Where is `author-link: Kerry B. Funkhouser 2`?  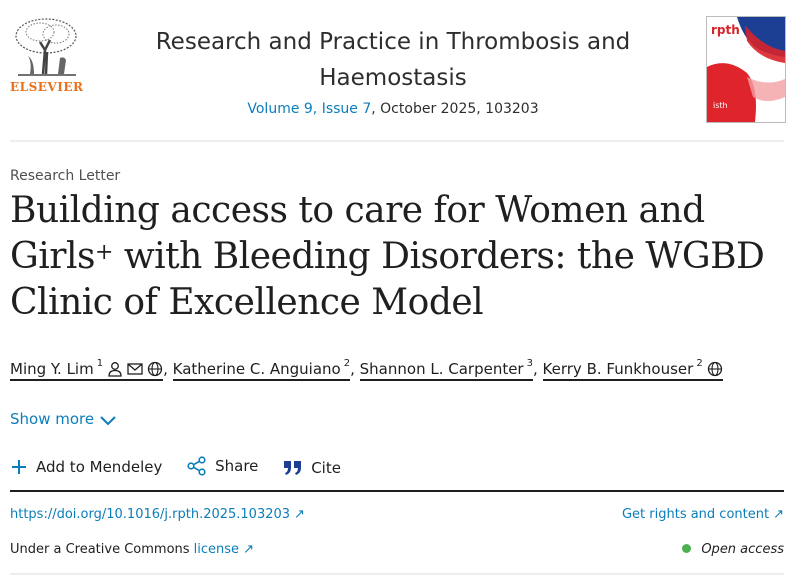 author-link: Kerry B. Funkhouser 2 is located at coordinates (632, 369).